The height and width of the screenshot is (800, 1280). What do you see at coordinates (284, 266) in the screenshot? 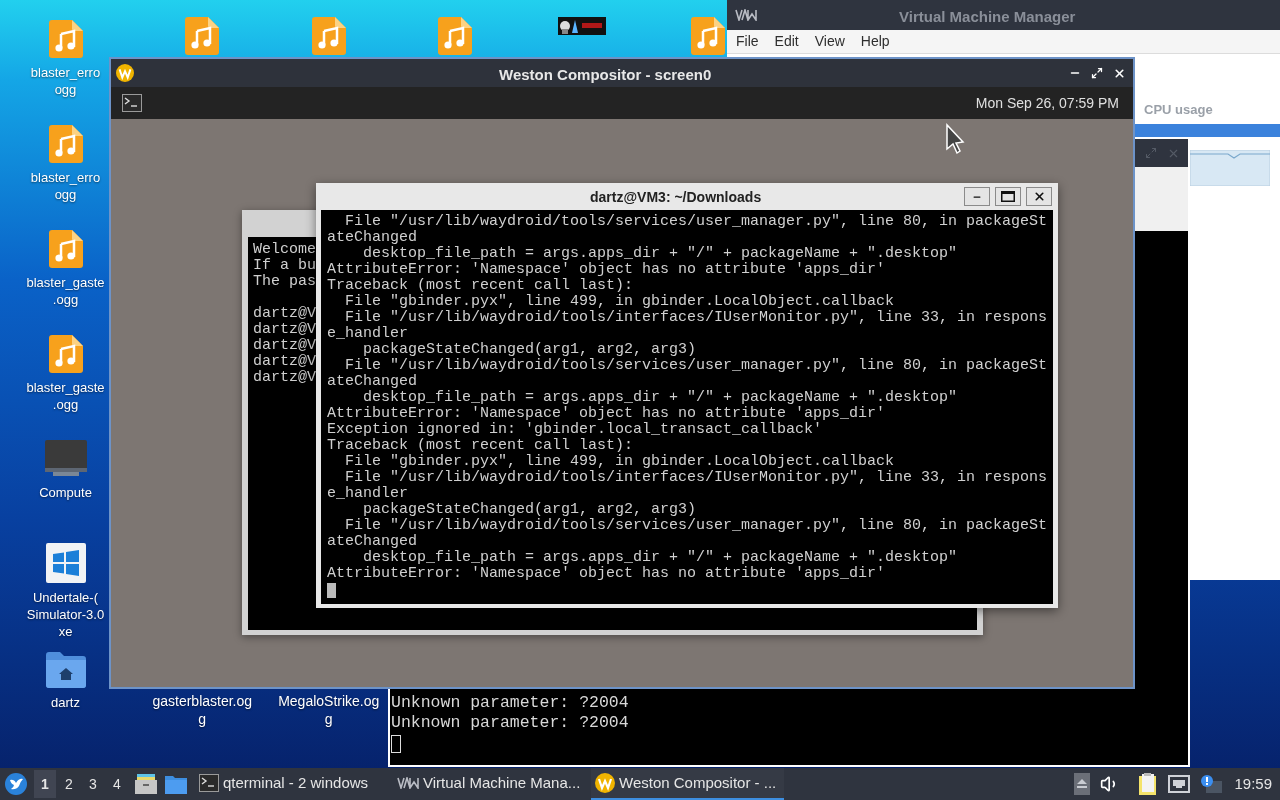
I see `terminal-line: If a bu` at bounding box center [284, 266].